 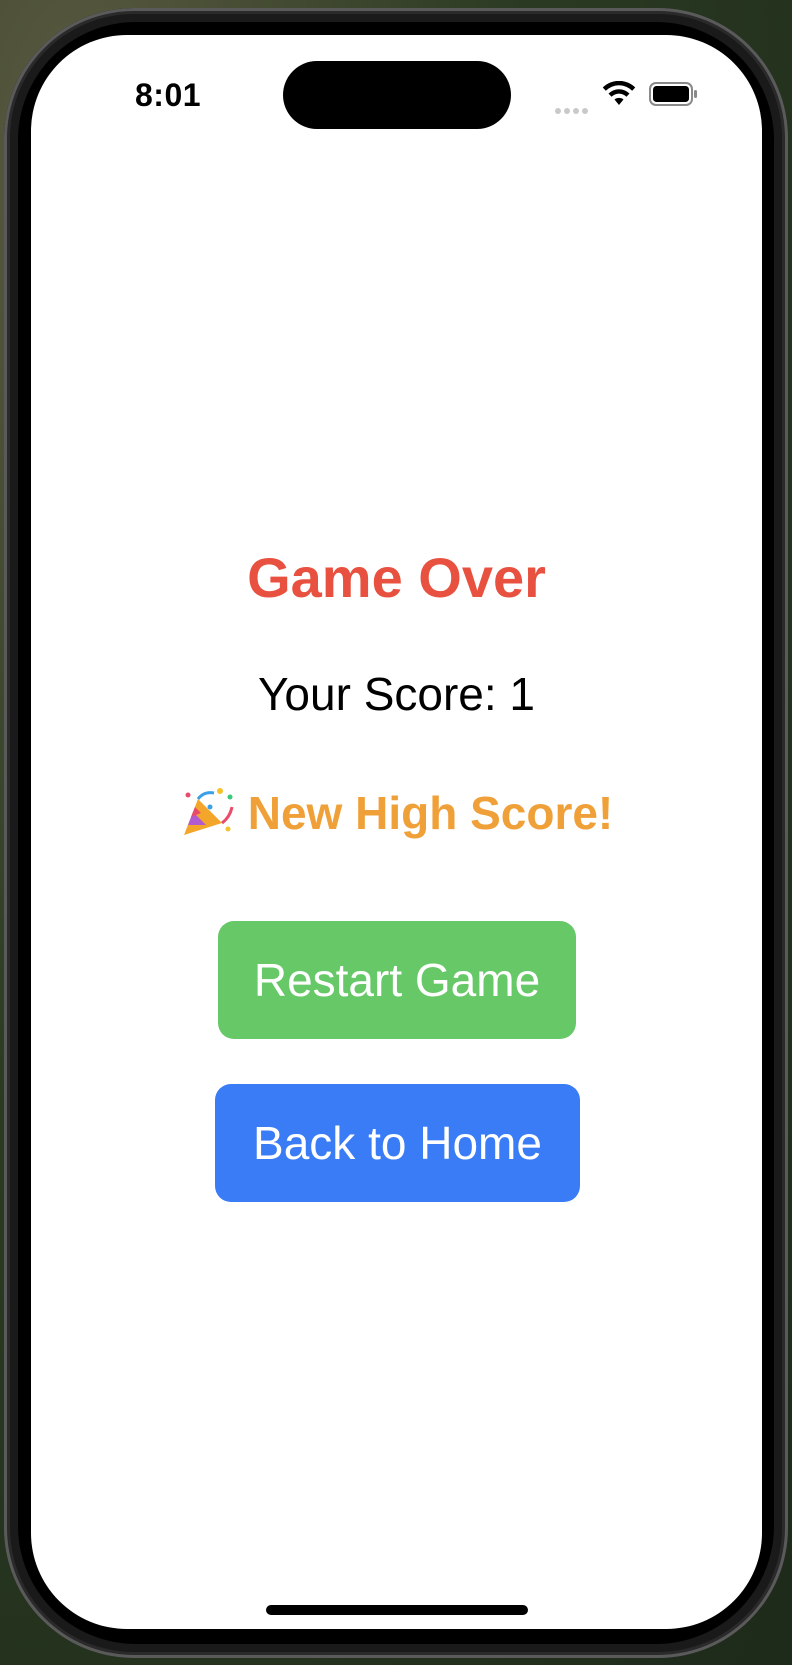 What do you see at coordinates (396, 577) in the screenshot?
I see `game-over-title: Game Over` at bounding box center [396, 577].